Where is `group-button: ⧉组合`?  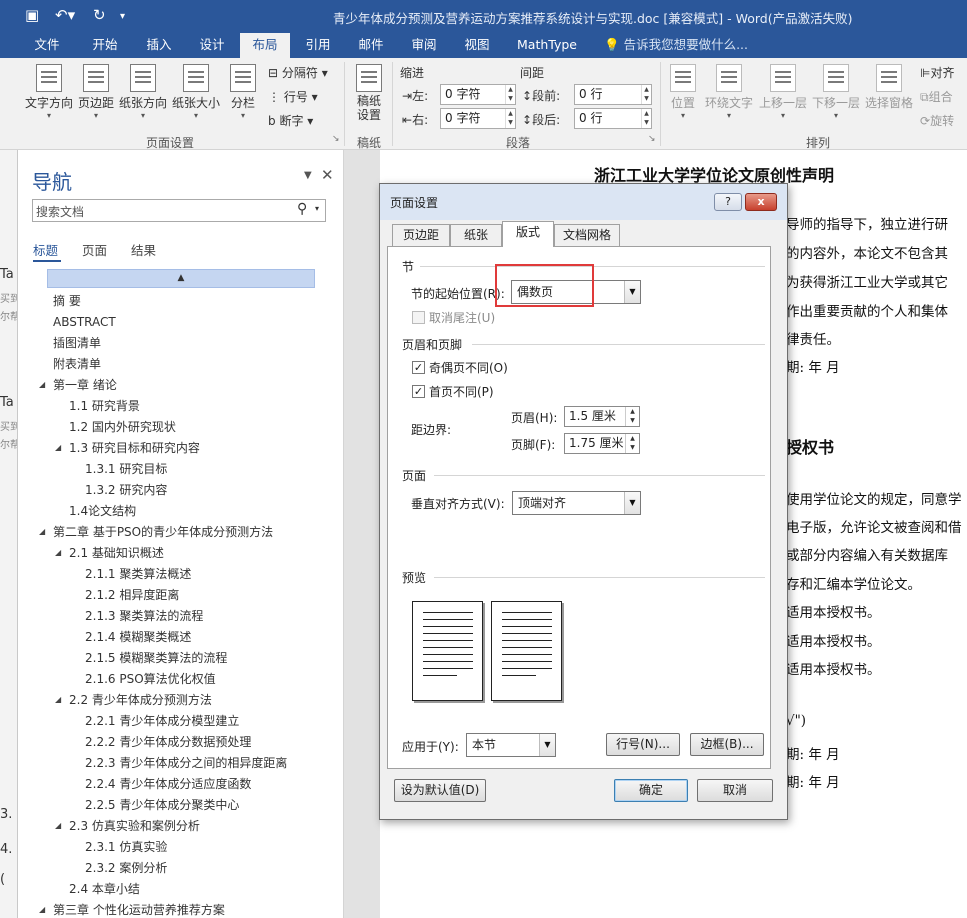 group-button: ⧉组合 is located at coordinates (936, 96).